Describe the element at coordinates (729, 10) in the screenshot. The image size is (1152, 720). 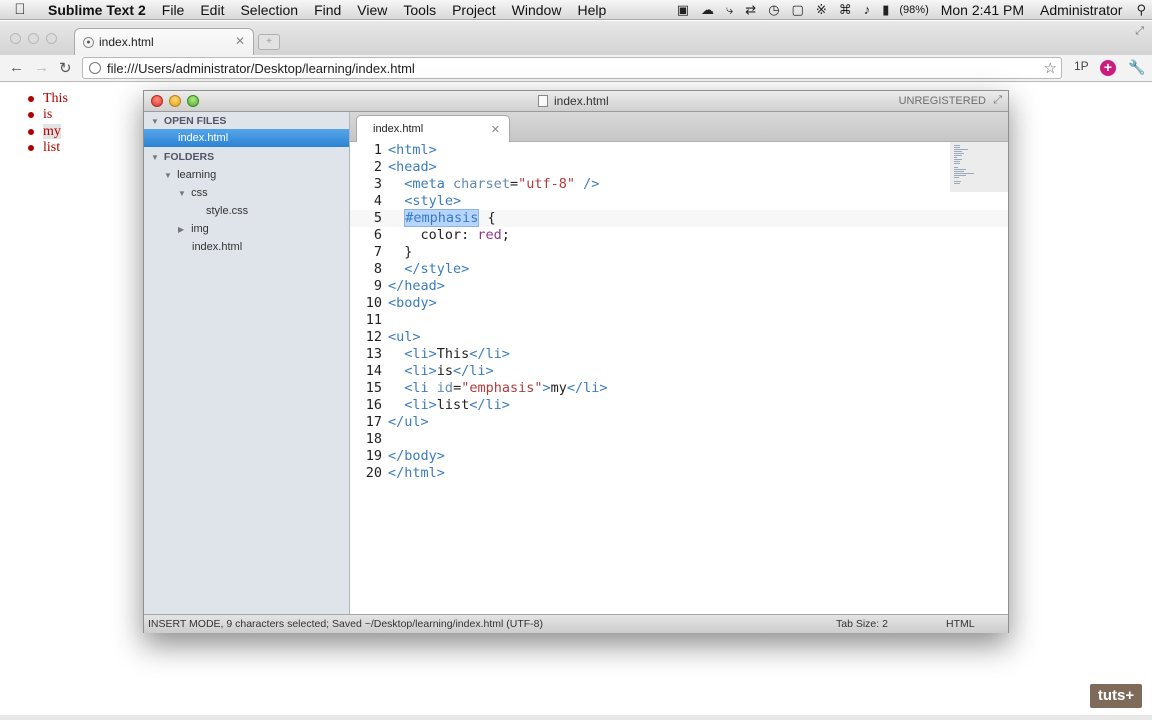
I see `lightning-icon: ⤷` at that location.